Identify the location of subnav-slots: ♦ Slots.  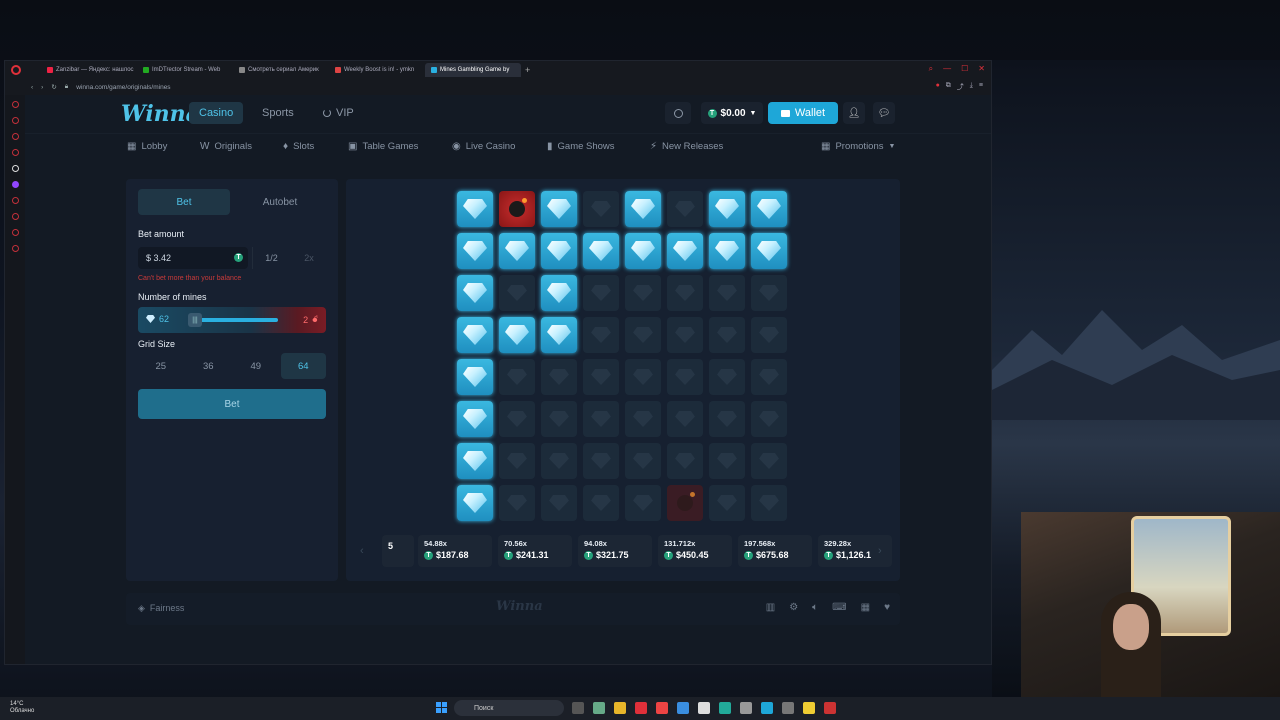
(298, 146).